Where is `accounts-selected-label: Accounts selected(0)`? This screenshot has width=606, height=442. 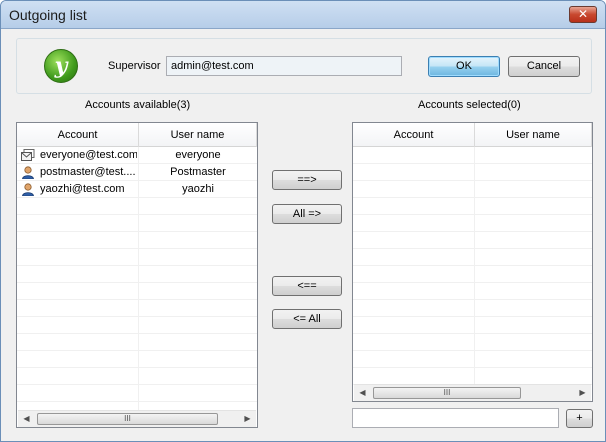
accounts-selected-label: Accounts selected(0) is located at coordinates (469, 105).